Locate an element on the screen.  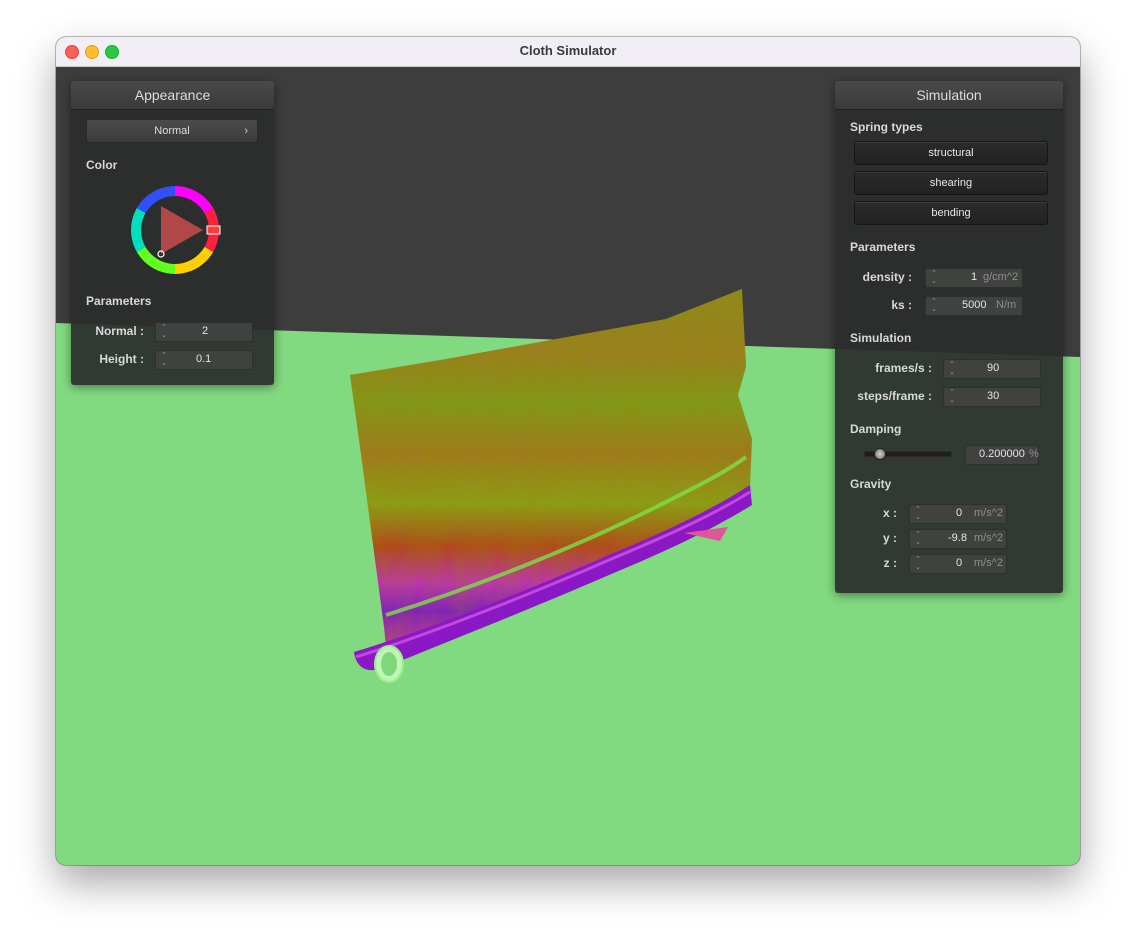
frames-label: frames/s : is located at coordinates (903, 368).